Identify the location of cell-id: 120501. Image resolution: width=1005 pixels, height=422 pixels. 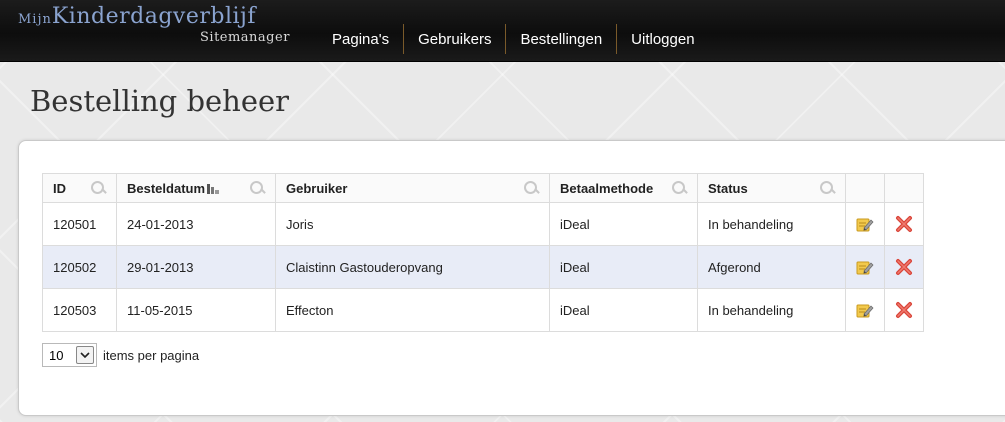
(79, 224).